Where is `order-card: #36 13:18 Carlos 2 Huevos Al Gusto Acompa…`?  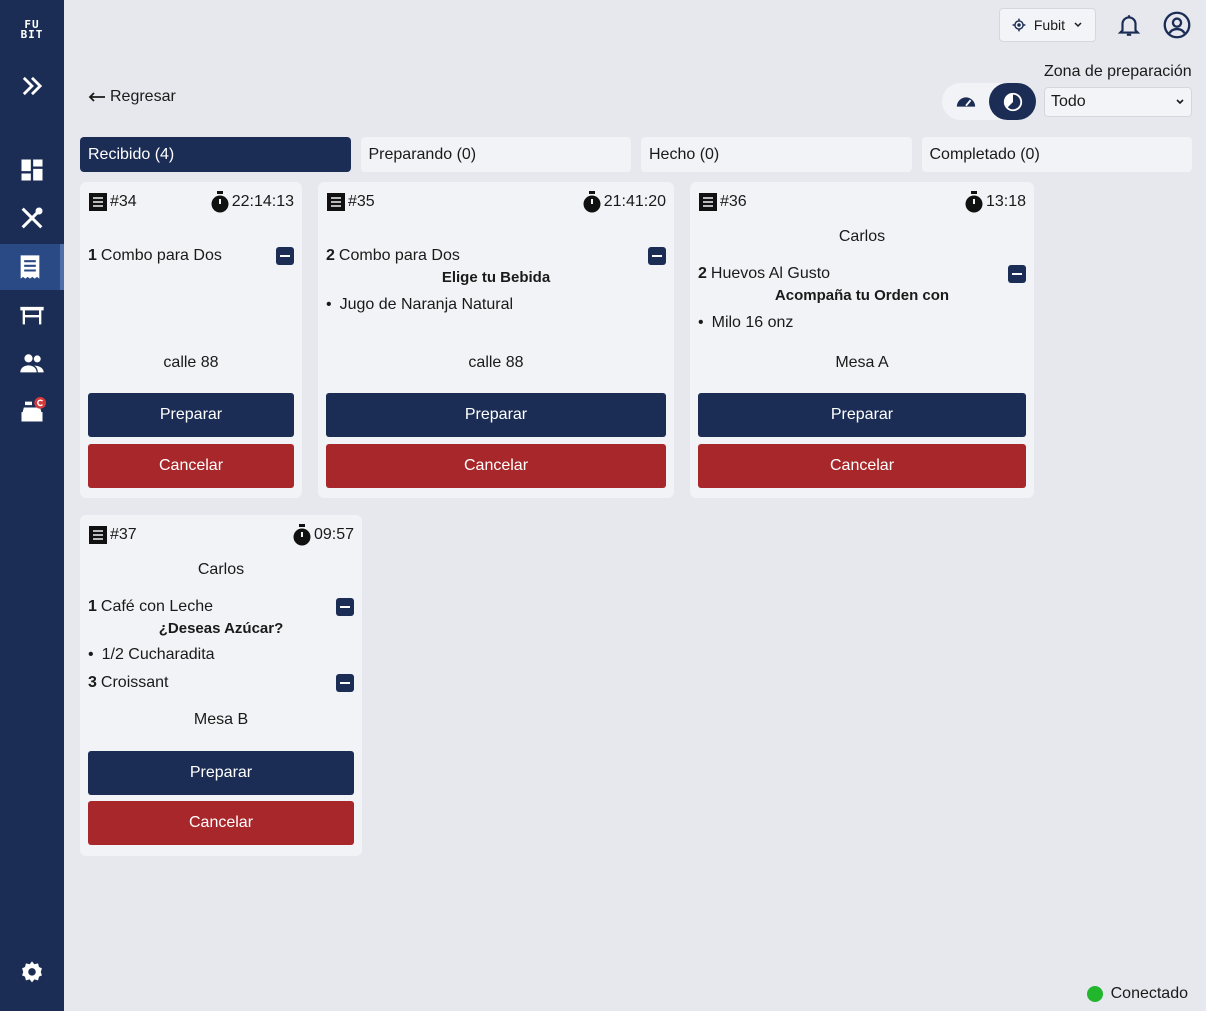 order-card: #36 13:18 Carlos 2 Huevos Al Gusto Acompa… is located at coordinates (862, 340).